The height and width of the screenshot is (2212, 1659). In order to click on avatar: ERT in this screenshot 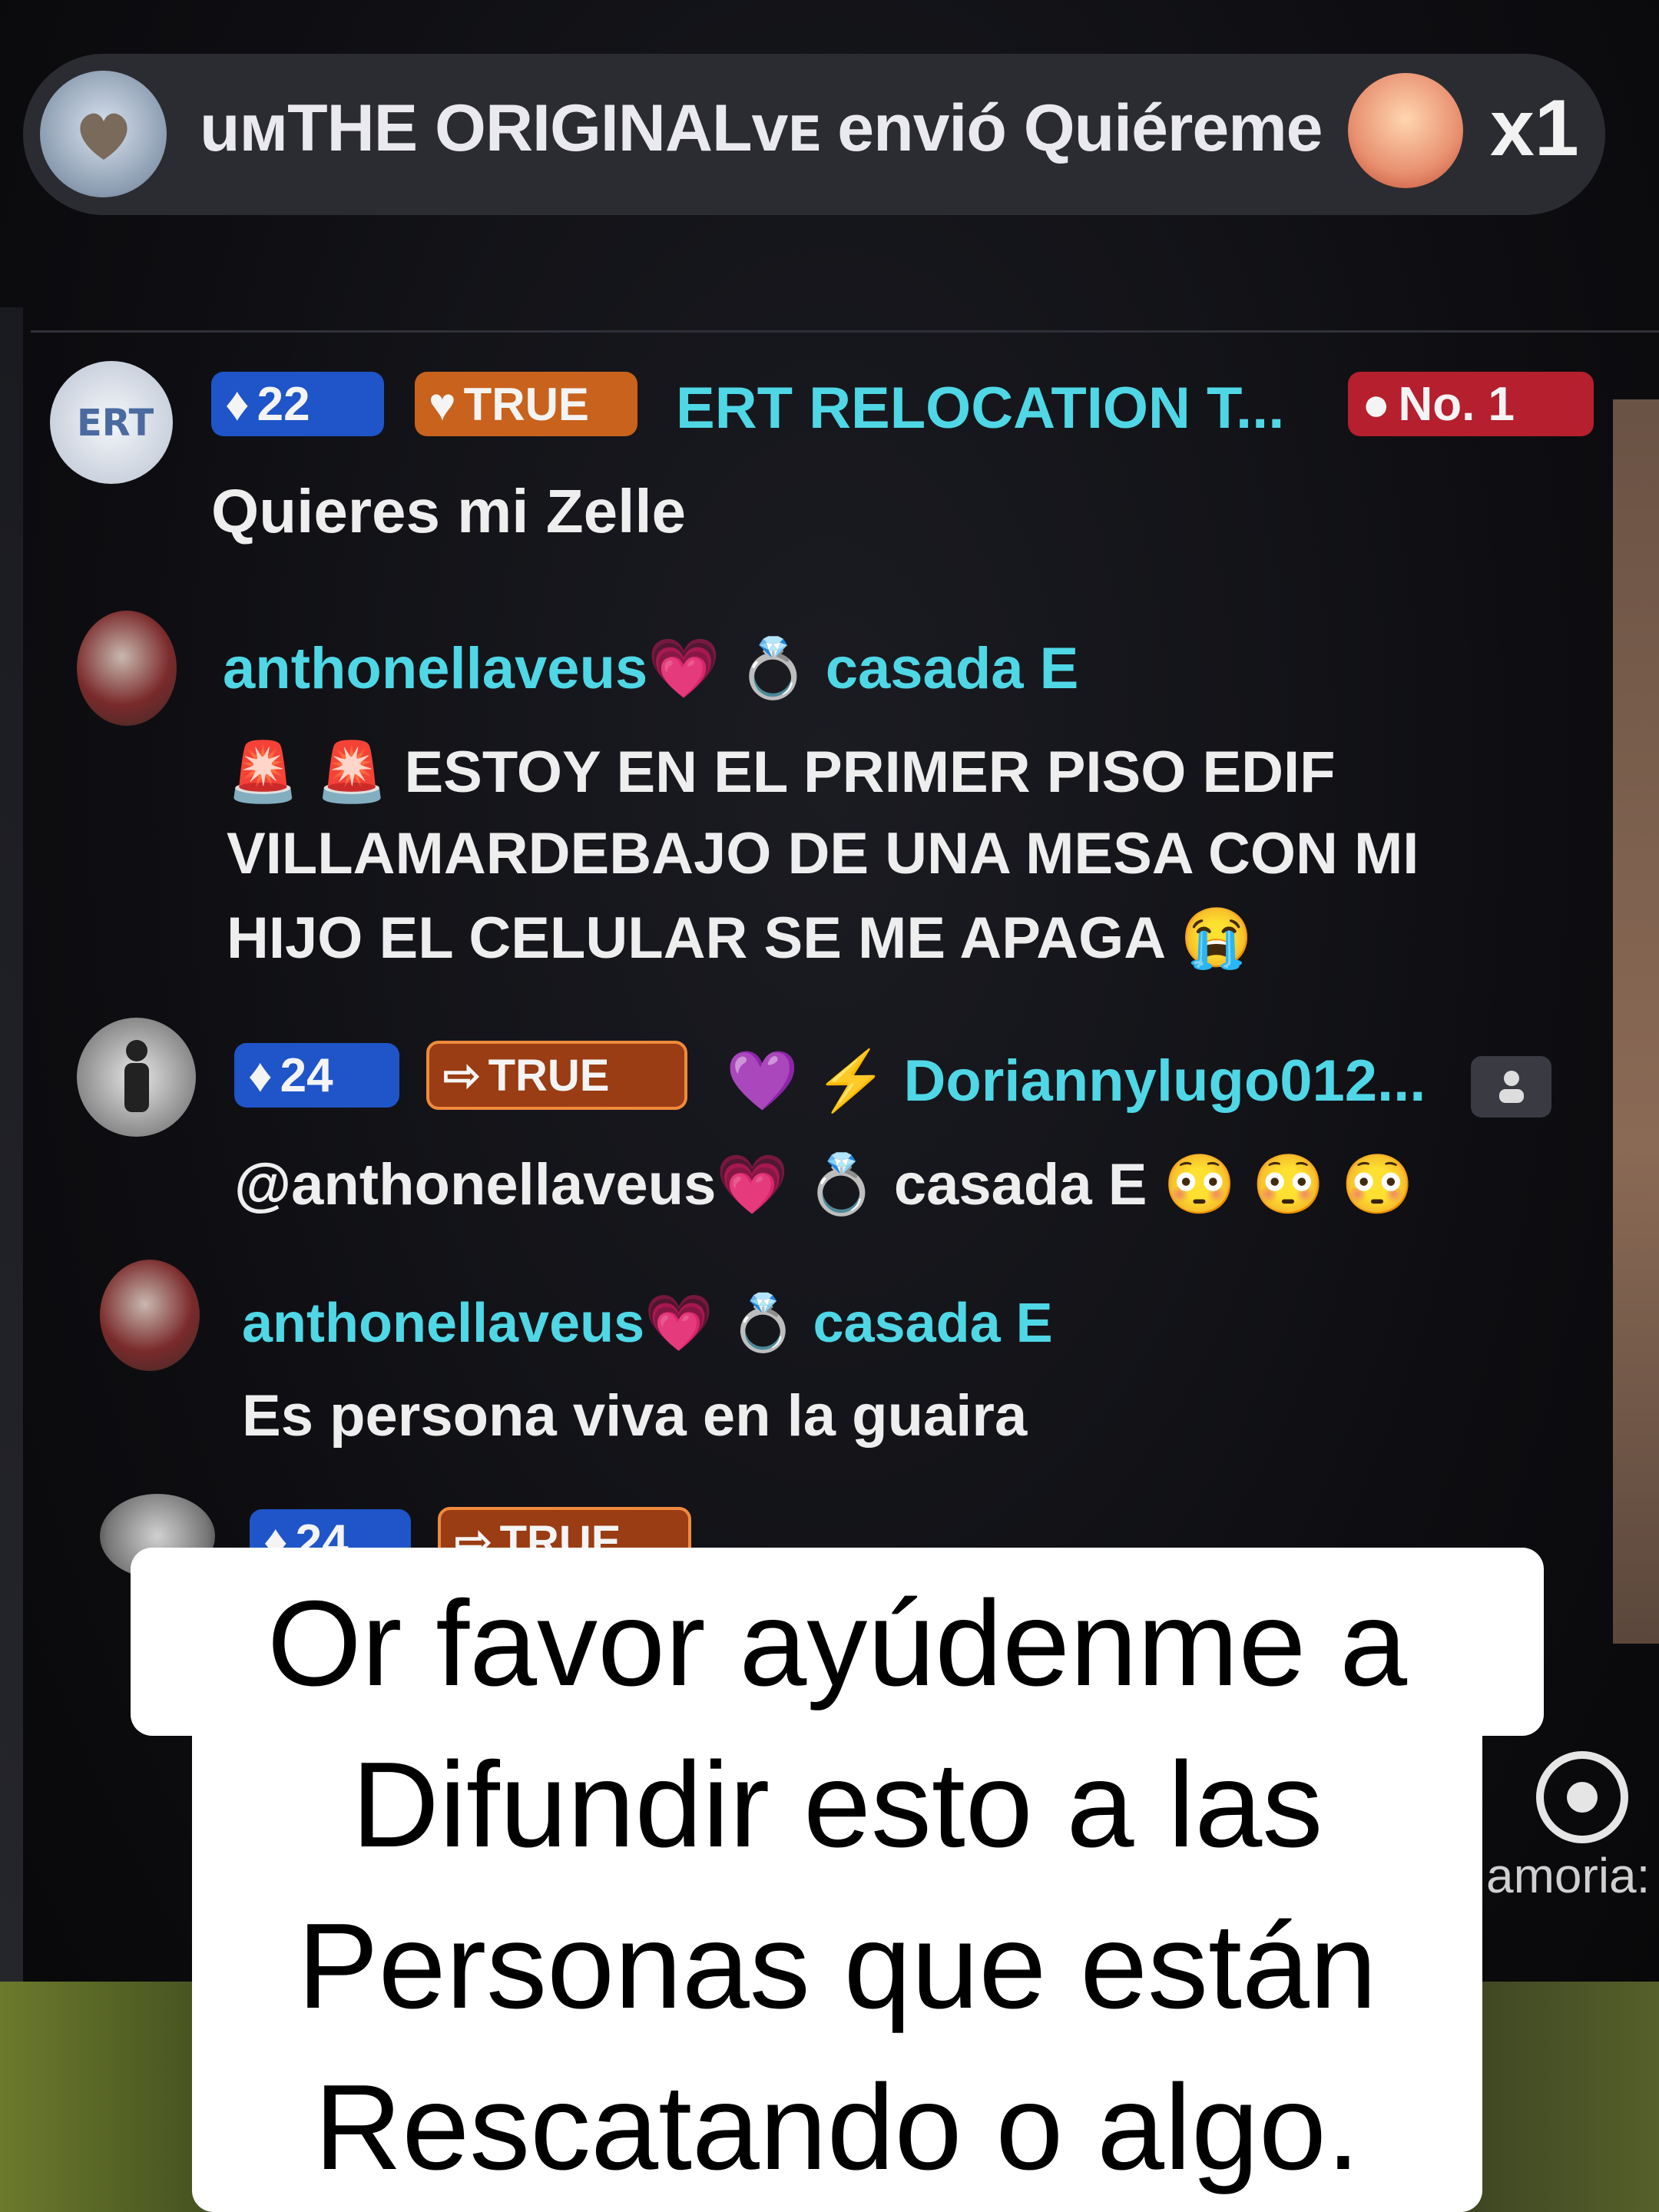, I will do `click(111, 423)`.